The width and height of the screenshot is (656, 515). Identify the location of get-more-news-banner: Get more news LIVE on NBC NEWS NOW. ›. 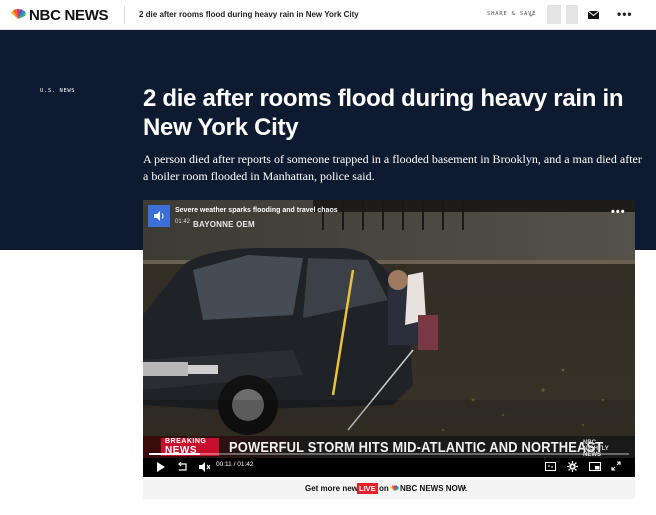
(389, 488).